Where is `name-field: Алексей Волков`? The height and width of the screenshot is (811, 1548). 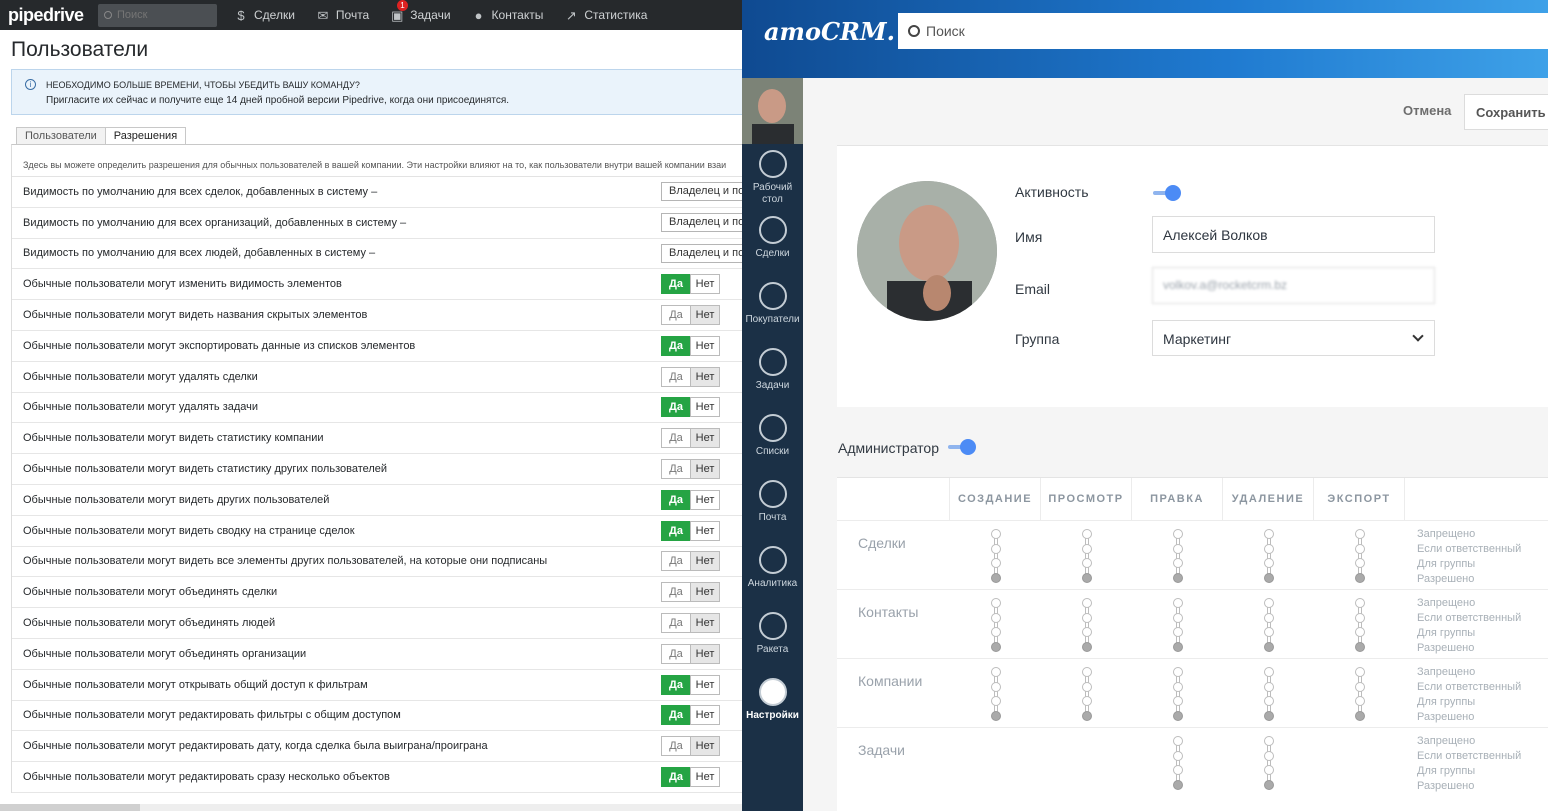
name-field: Алексей Волков is located at coordinates (1293, 234).